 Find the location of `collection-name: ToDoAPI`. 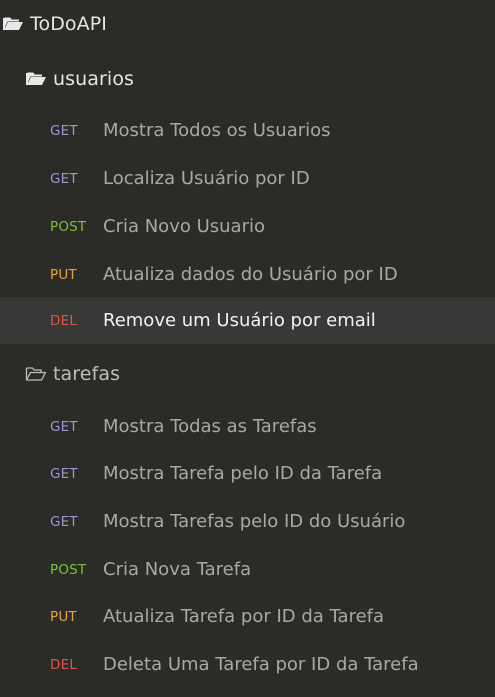

collection-name: ToDoAPI is located at coordinates (69, 23).